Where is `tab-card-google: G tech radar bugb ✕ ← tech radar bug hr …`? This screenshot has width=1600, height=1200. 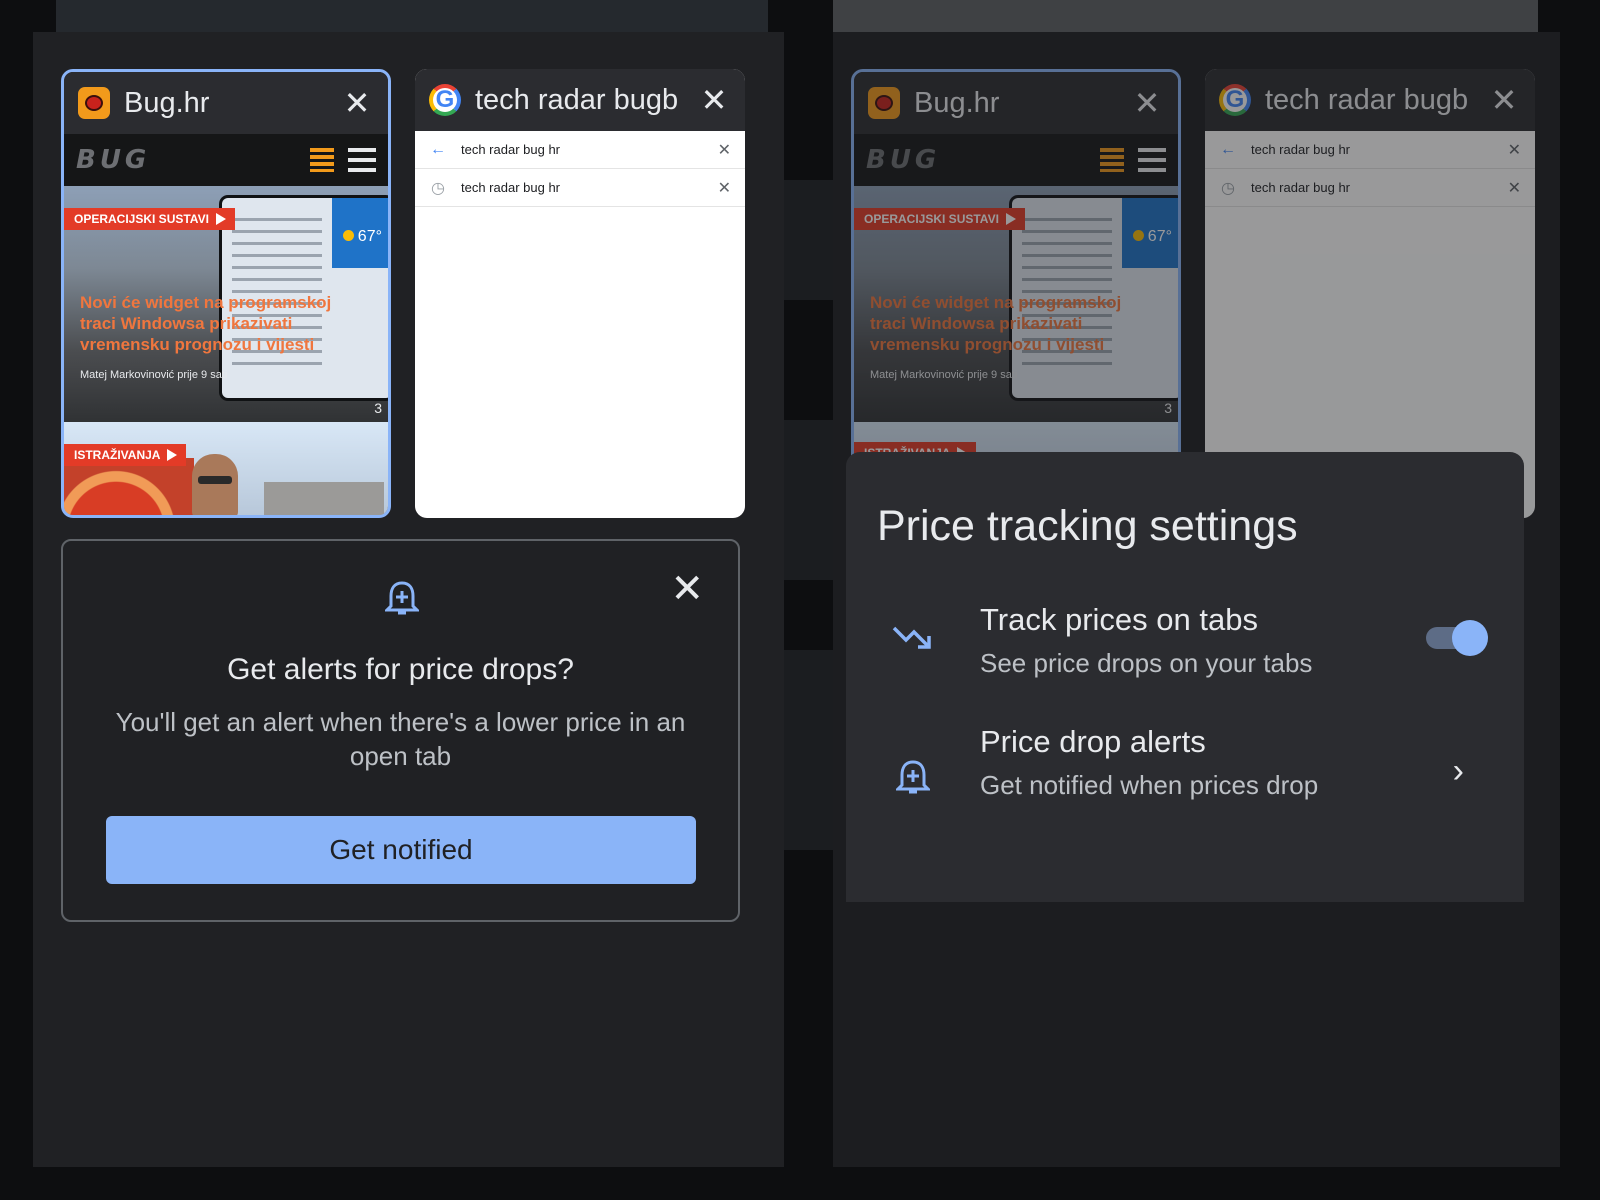
tab-card-google: G tech radar bugb ✕ ← tech radar bug hr … is located at coordinates (580, 293).